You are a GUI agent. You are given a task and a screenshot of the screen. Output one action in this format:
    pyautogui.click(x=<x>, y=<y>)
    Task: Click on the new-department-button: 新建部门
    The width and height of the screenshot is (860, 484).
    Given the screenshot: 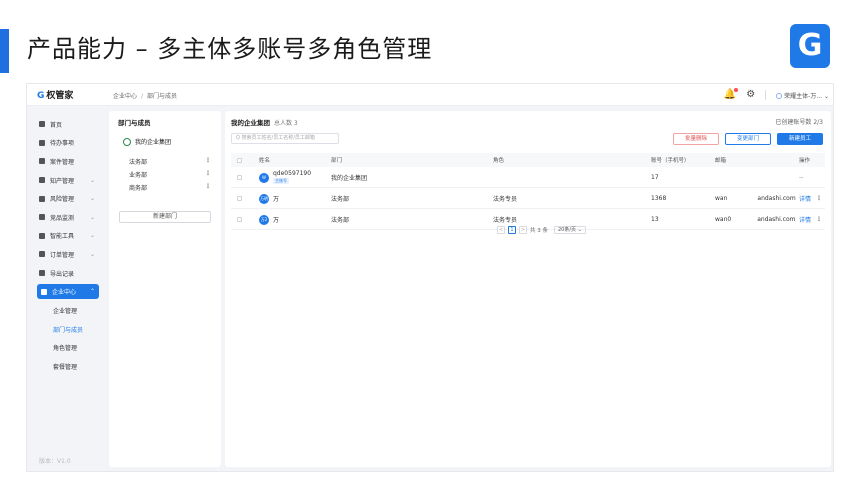 What is the action you would take?
    pyautogui.click(x=165, y=217)
    